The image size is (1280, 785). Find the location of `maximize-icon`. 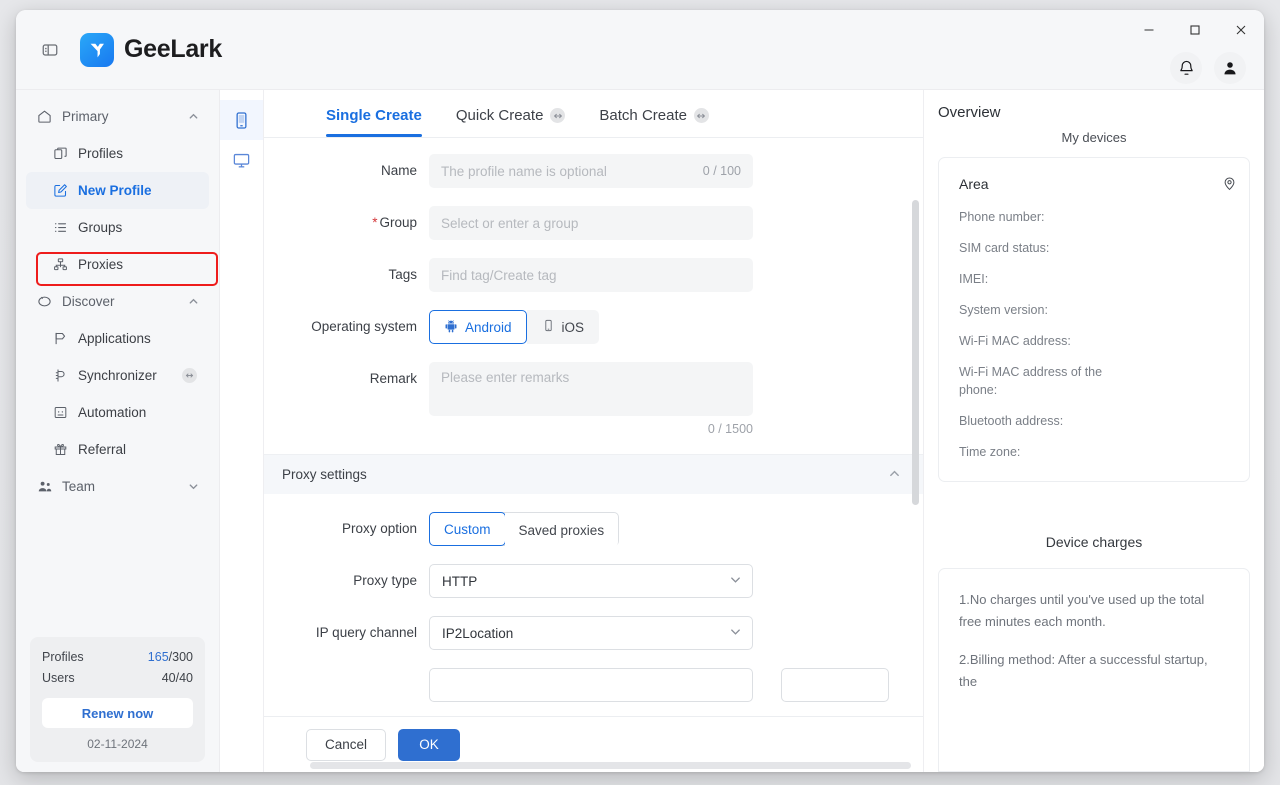

maximize-icon is located at coordinates (1195, 30).